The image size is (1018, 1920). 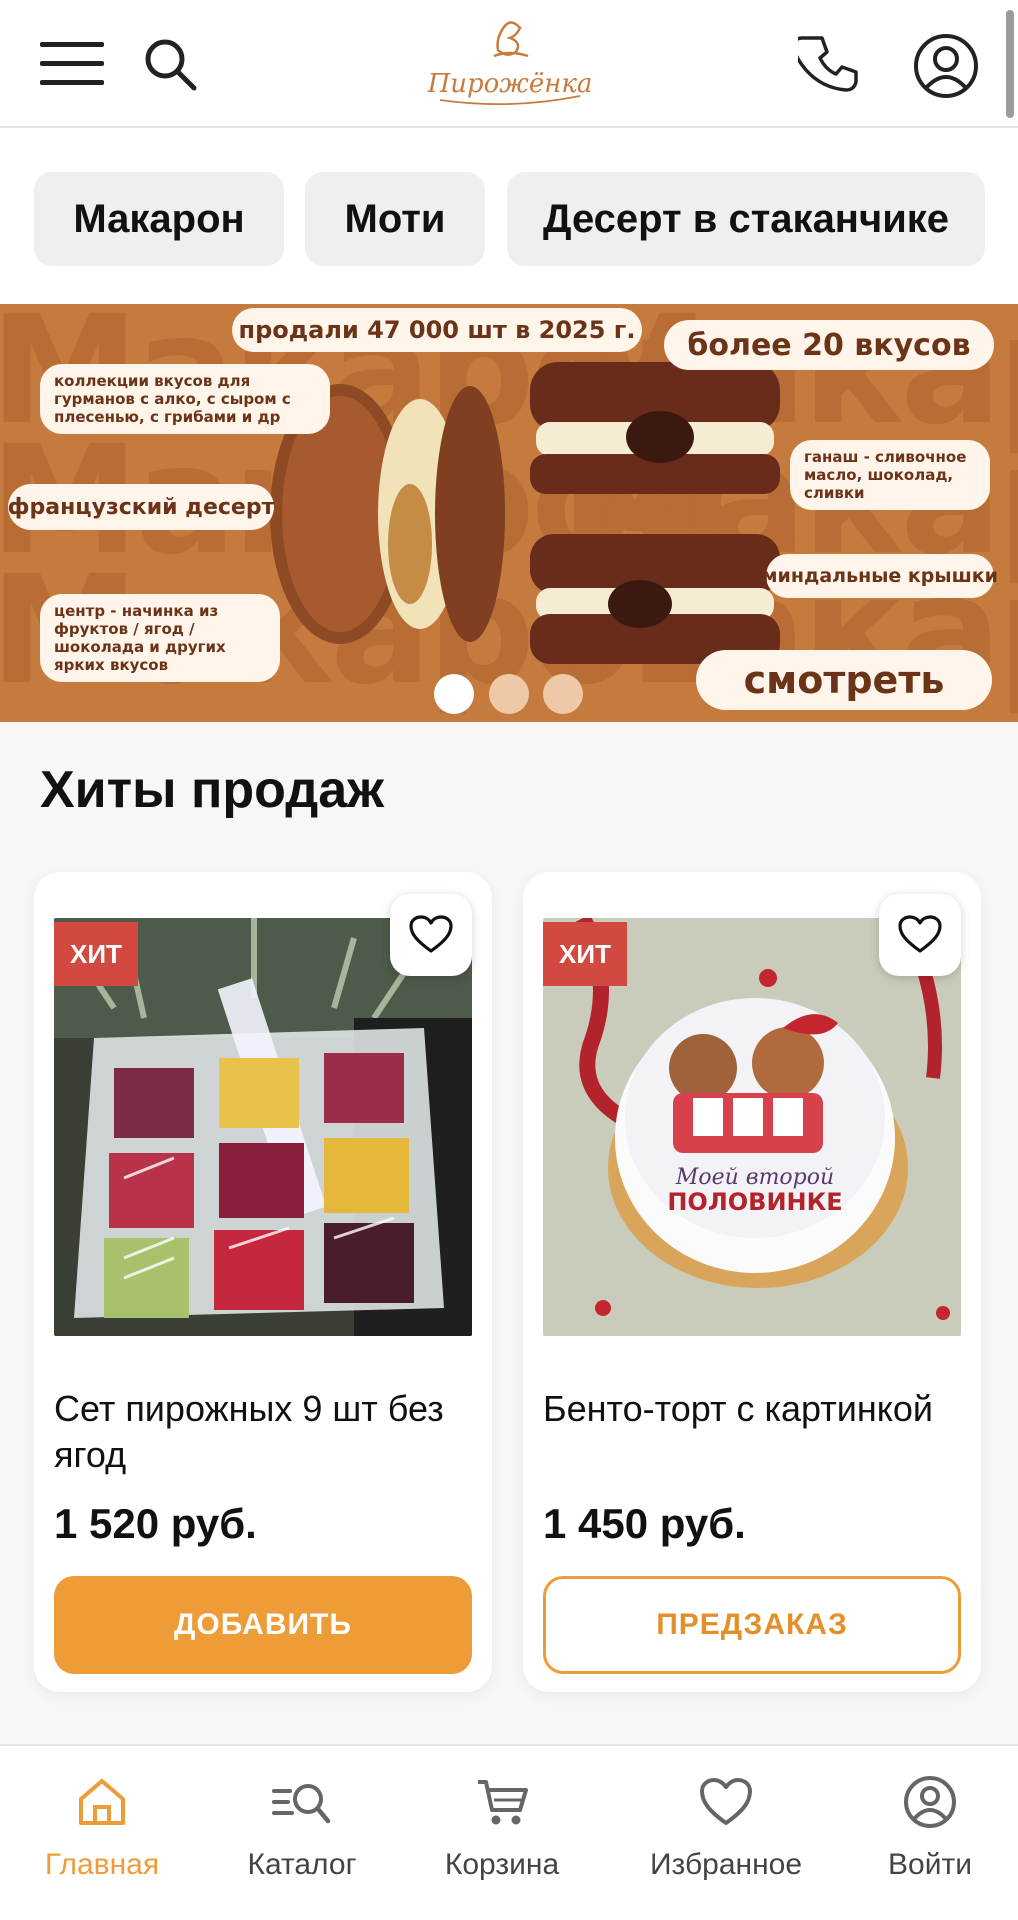 I want to click on nav-label: Каталог, so click(x=302, y=1864).